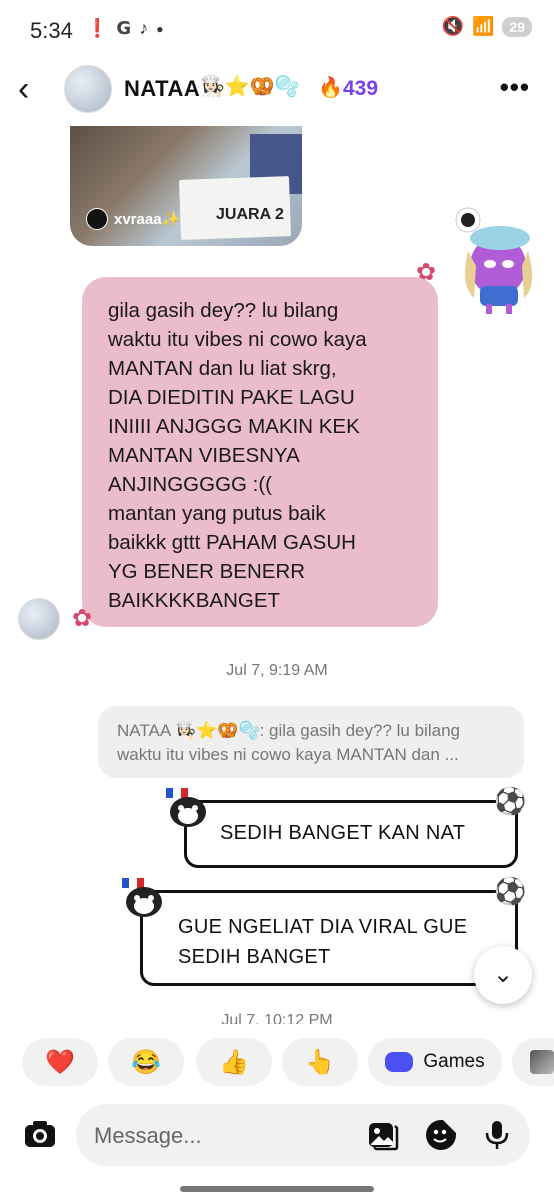 Image resolution: width=554 pixels, height=1200 pixels. What do you see at coordinates (323, 927) in the screenshot?
I see `outgoing-message-line: GUE NGELIAT DIA VIRAL GUE` at bounding box center [323, 927].